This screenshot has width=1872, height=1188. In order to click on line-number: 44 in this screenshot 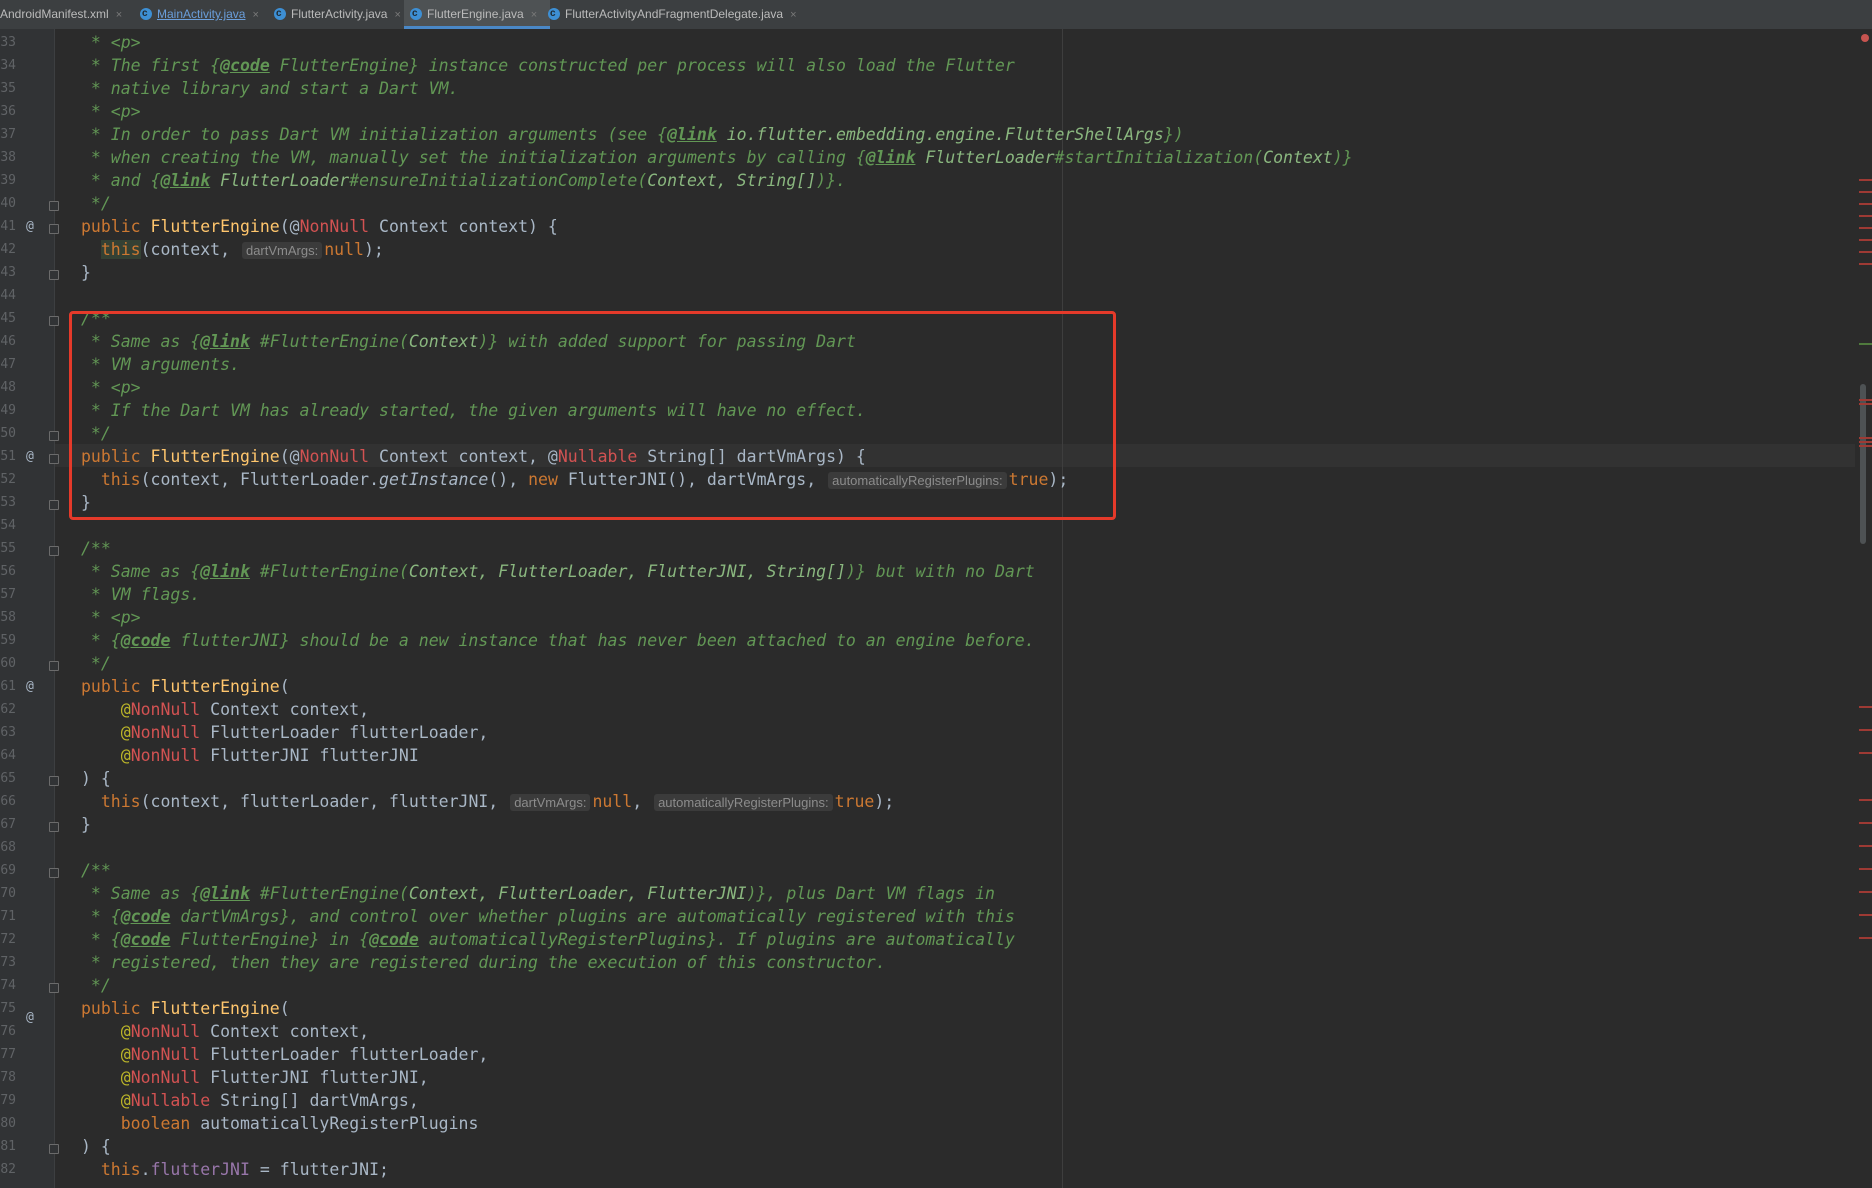, I will do `click(8, 295)`.